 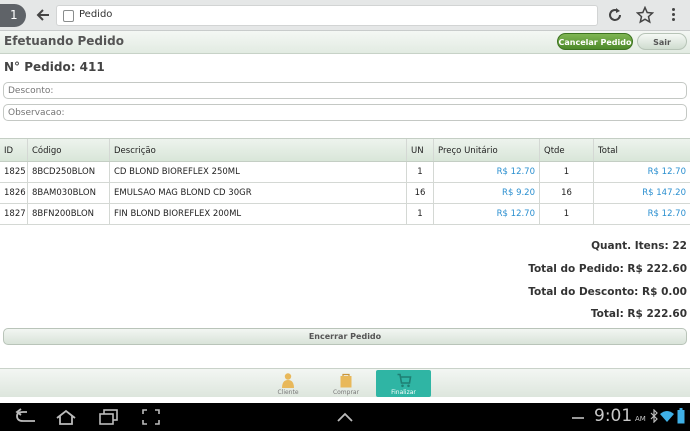 I want to click on quantity-items-summary: Quant. Itens: 22, so click(x=639, y=246).